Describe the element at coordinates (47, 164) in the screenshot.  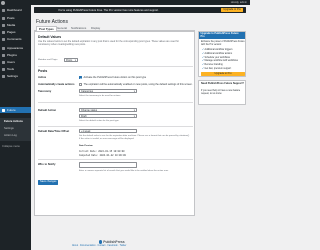
I see `notify-label: Who to Notify` at that location.